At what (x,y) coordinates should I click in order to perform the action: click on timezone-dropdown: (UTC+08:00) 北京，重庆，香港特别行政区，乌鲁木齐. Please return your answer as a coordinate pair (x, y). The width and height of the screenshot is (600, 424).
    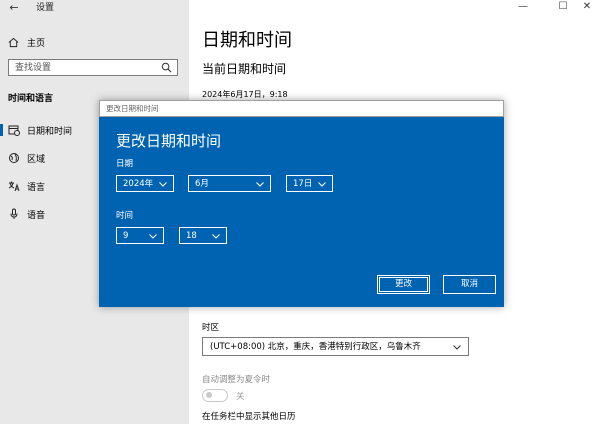
    Looking at the image, I should click on (335, 346).